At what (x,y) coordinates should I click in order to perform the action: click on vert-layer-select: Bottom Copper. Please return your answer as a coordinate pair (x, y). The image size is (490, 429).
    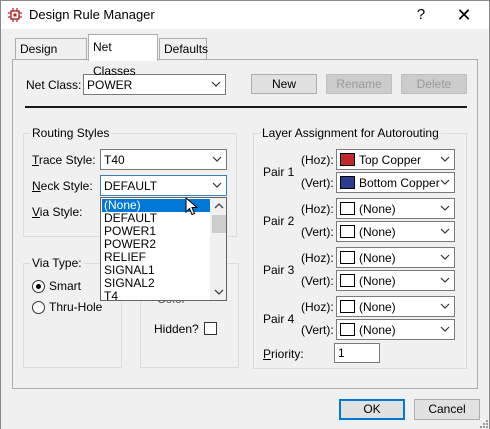
    Looking at the image, I should click on (395, 182).